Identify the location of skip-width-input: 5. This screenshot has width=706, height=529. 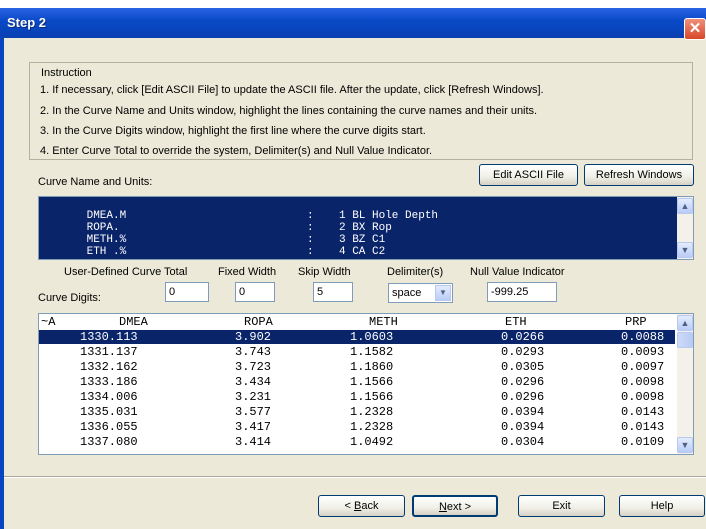
(333, 292).